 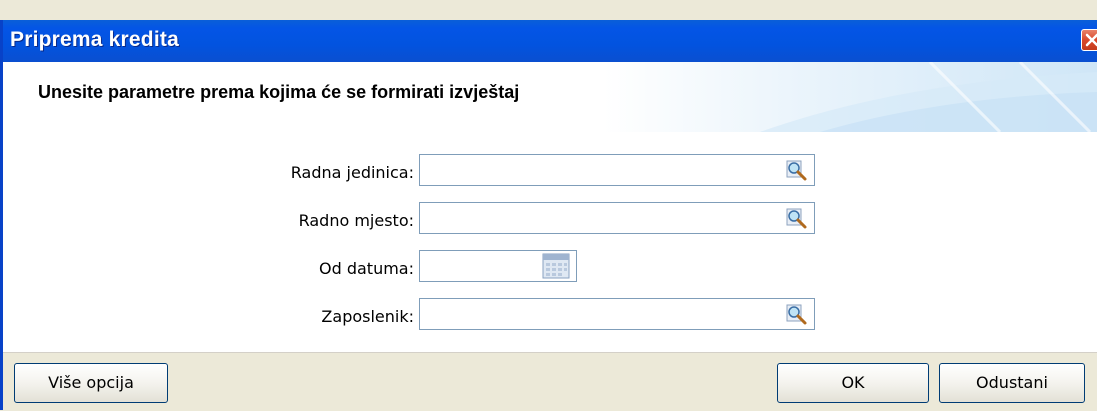 I want to click on od-datuma-label: Od datuma:, so click(x=366, y=268).